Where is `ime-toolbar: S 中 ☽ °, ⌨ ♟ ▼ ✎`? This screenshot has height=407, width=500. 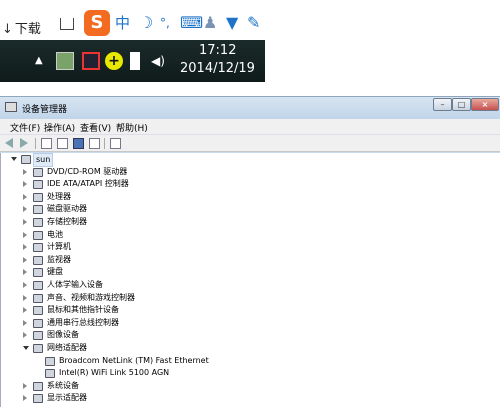
ime-toolbar: S 中 ☽ °, ⌨ ♟ ▼ ✎ is located at coordinates (159, 23).